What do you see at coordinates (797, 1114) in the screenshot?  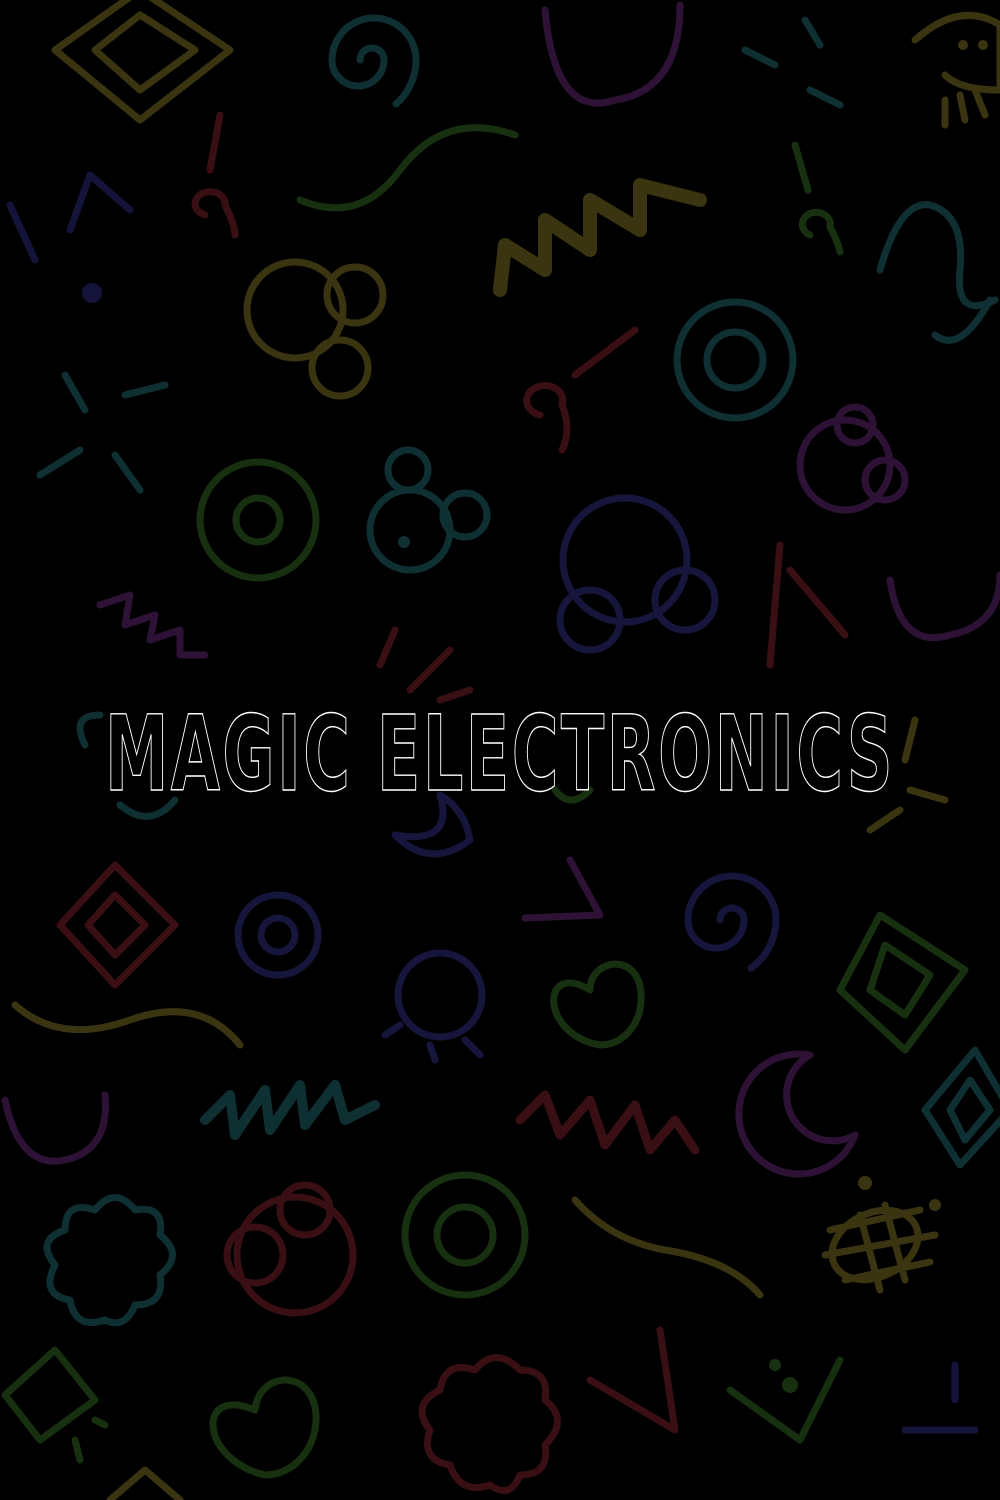 I see `crescent-icon` at bounding box center [797, 1114].